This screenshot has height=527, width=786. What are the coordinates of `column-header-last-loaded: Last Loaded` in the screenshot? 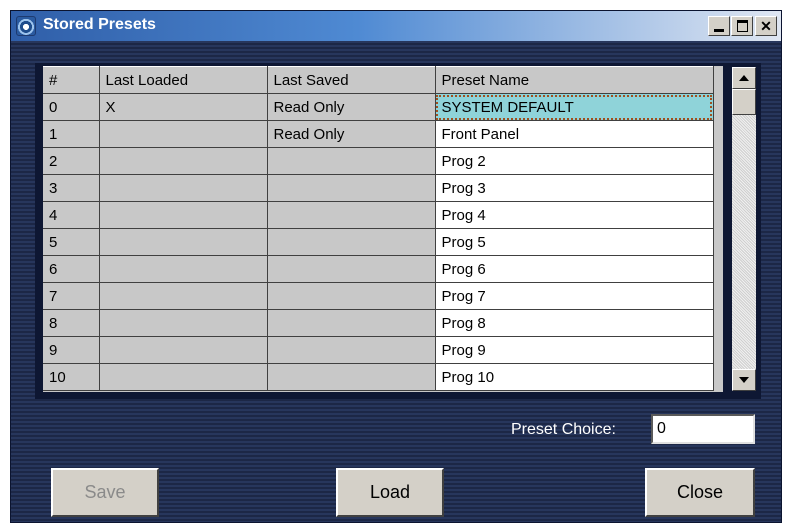 It's located at (183, 80).